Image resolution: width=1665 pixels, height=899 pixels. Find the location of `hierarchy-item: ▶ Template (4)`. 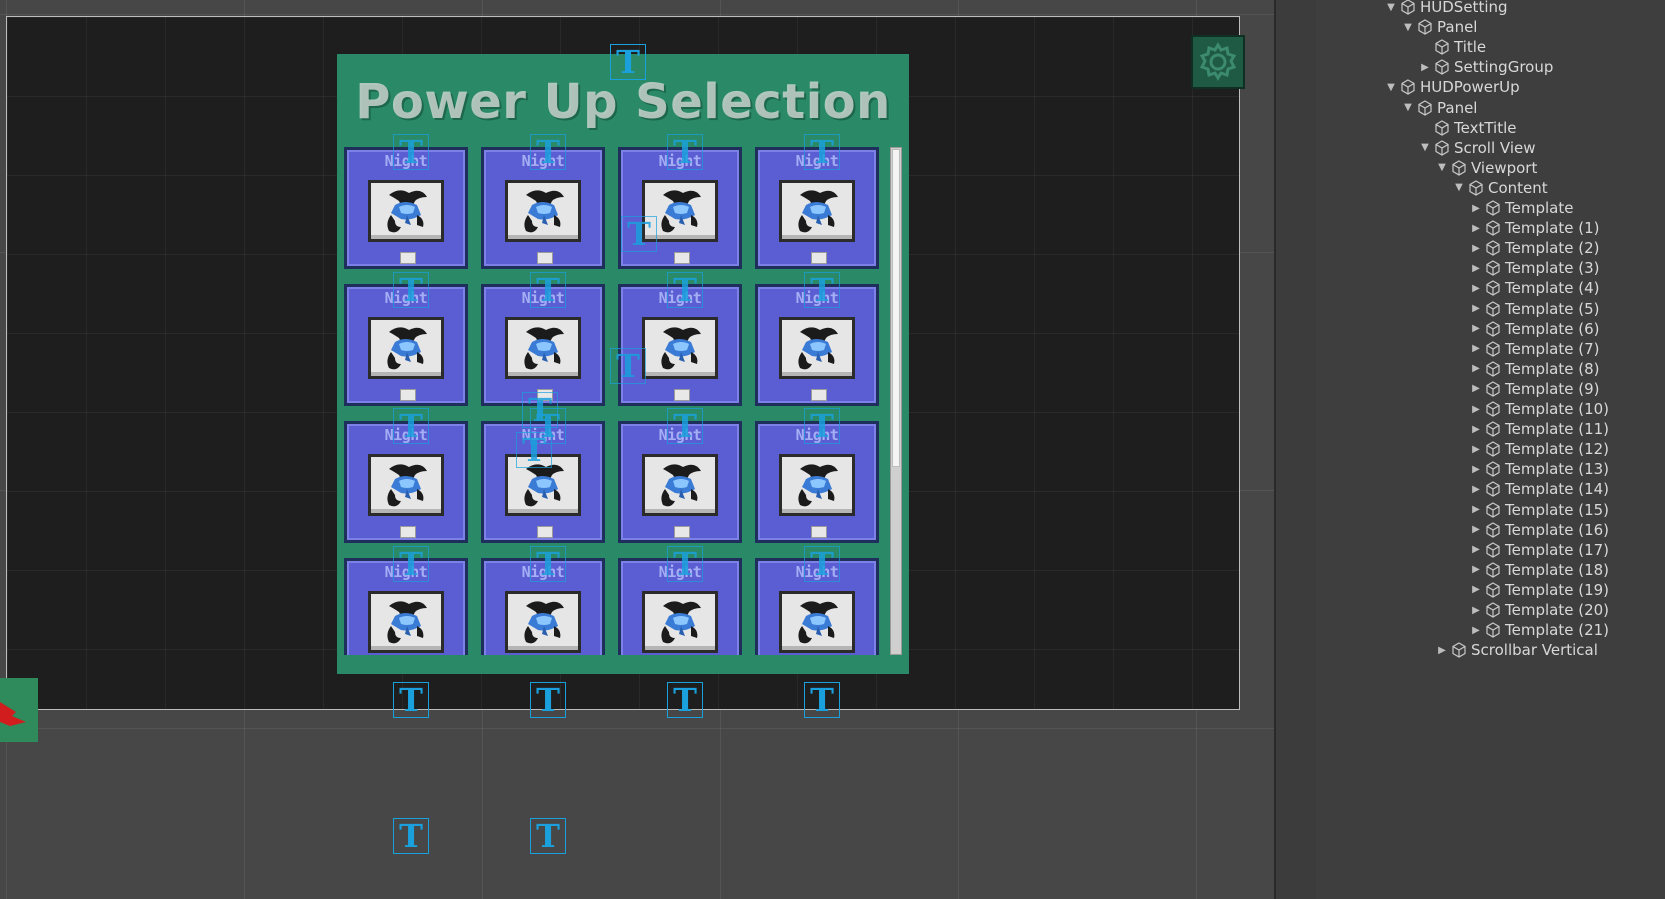

hierarchy-item: ▶ Template (4) is located at coordinates (1534, 288).